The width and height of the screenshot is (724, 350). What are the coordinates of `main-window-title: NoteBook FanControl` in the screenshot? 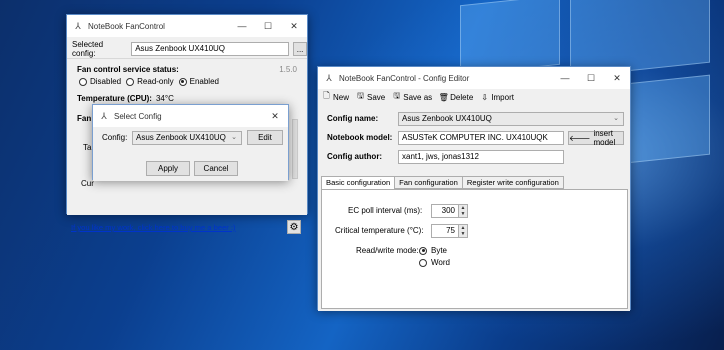 It's located at (126, 26).